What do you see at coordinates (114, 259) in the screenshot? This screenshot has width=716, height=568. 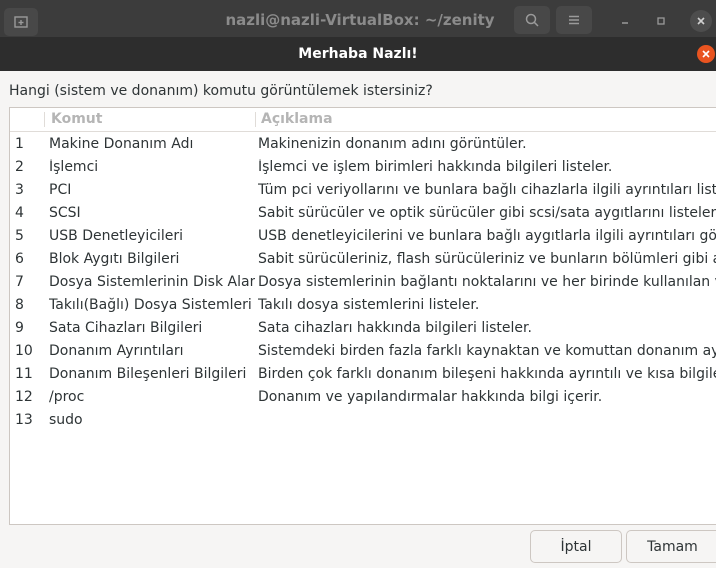 I see `row-command: Blok Aygıtı Bilgileri` at bounding box center [114, 259].